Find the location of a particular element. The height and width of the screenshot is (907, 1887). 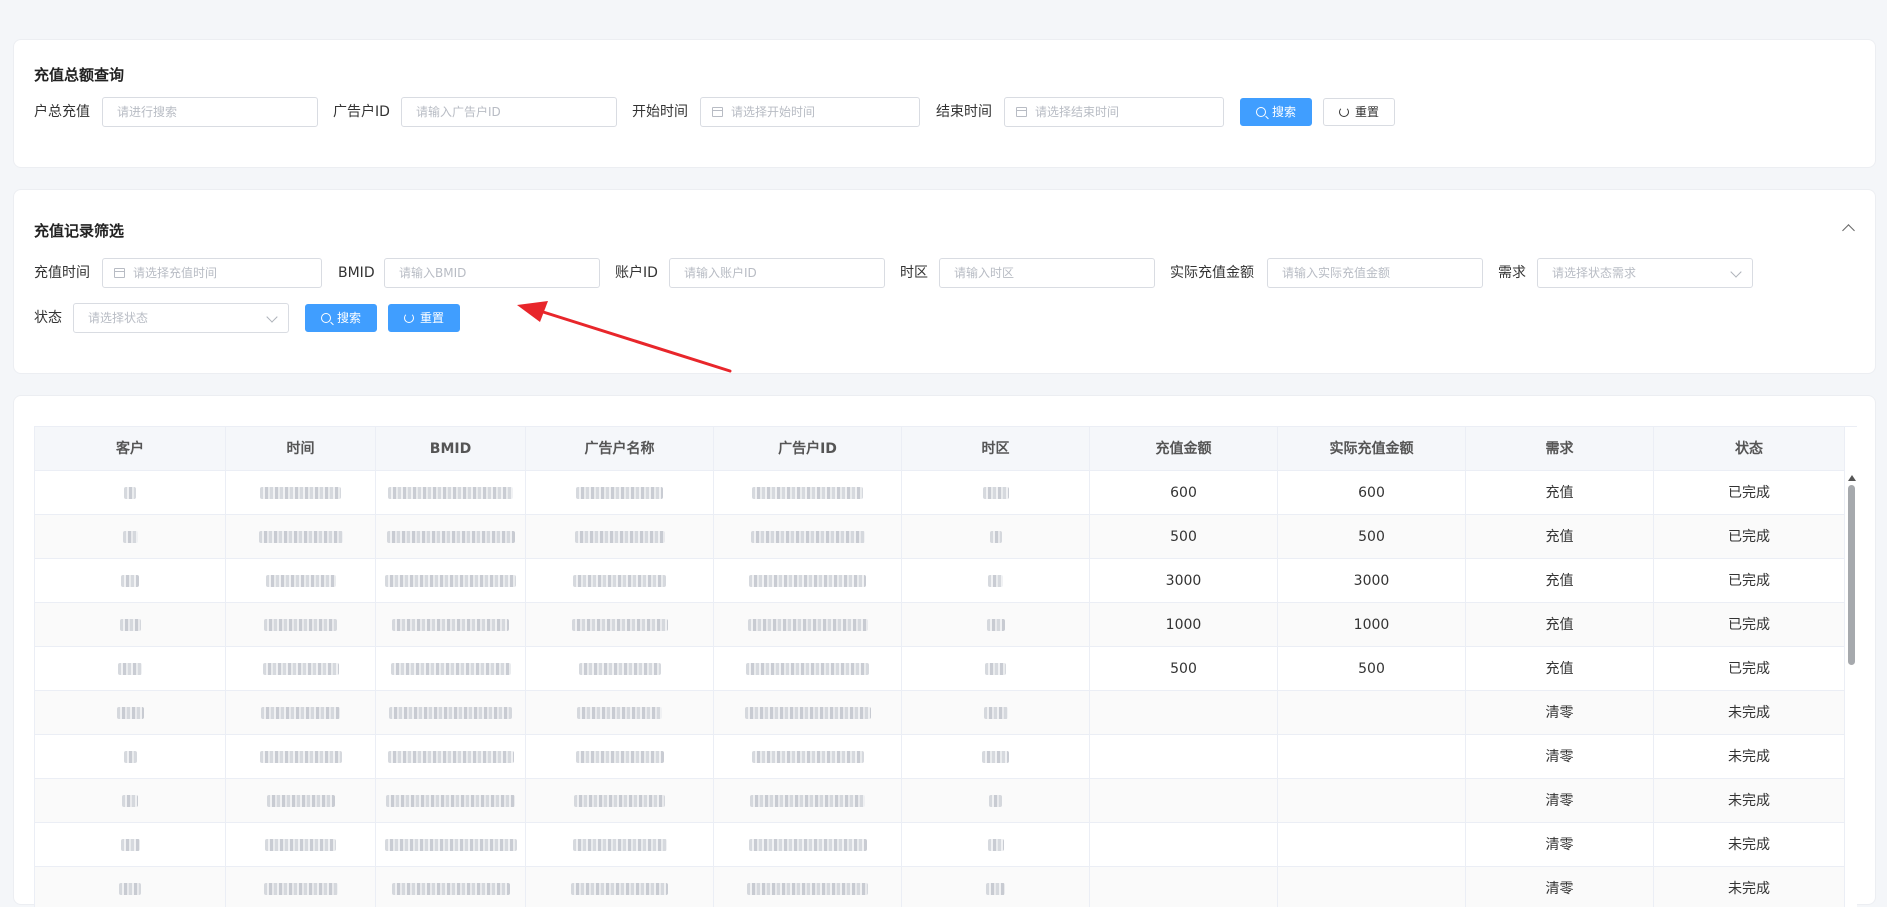

end-time-picker: 请选择结束时间 is located at coordinates (1114, 112).